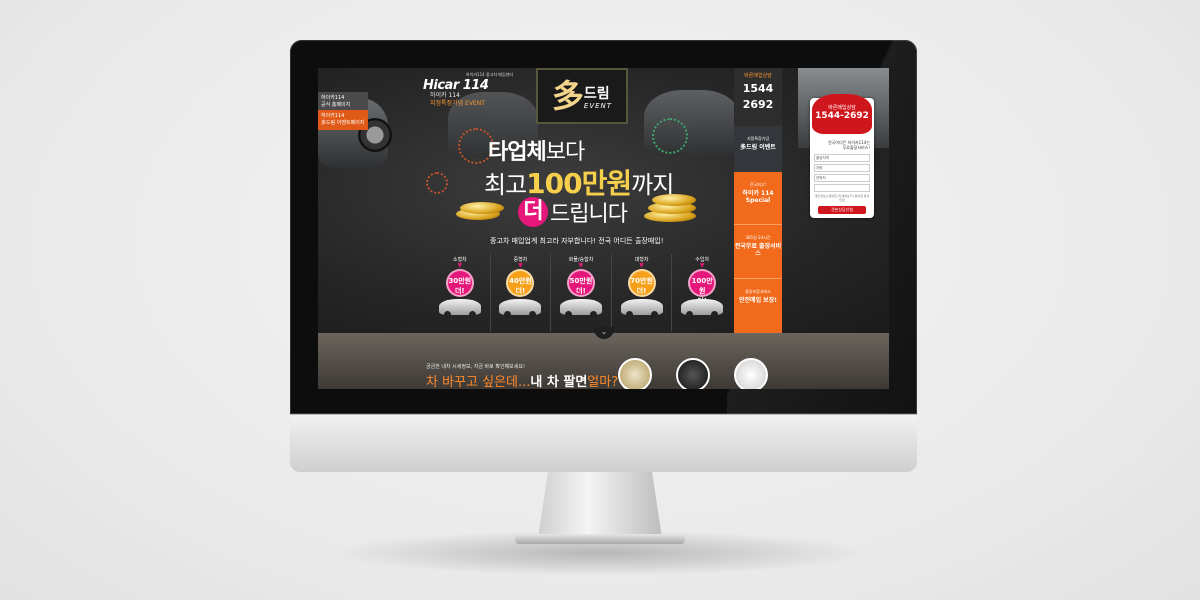 The width and height of the screenshot is (1200, 600). I want to click on category-amount: 30만원, so click(460, 281).